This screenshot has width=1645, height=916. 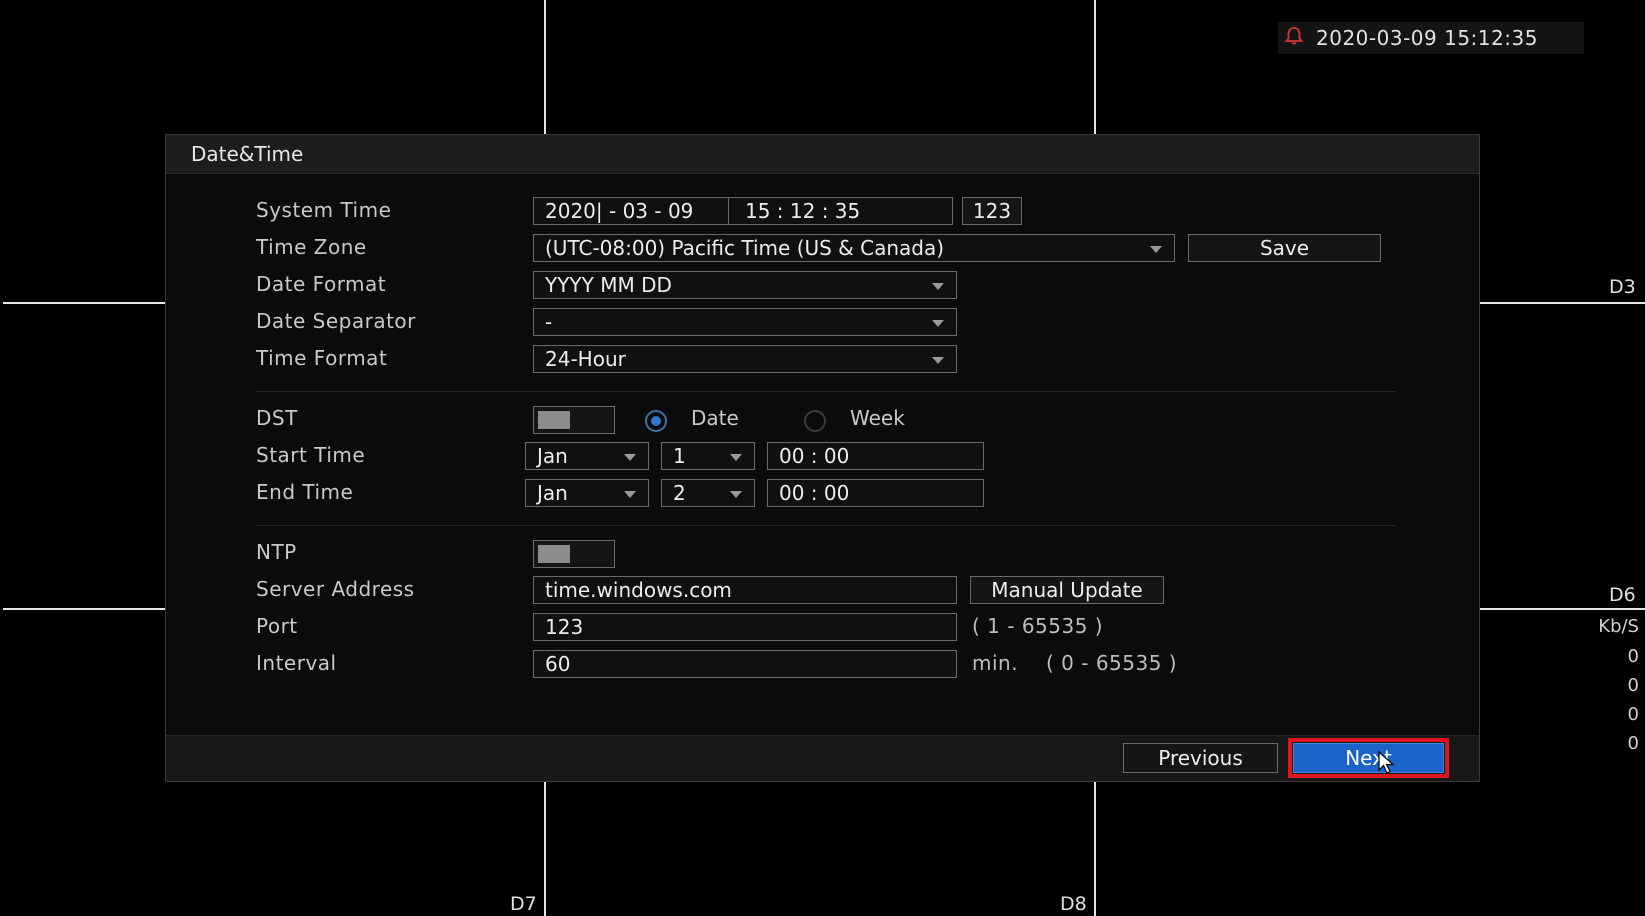 I want to click on manual-update-button: Manual Update, so click(x=1067, y=590).